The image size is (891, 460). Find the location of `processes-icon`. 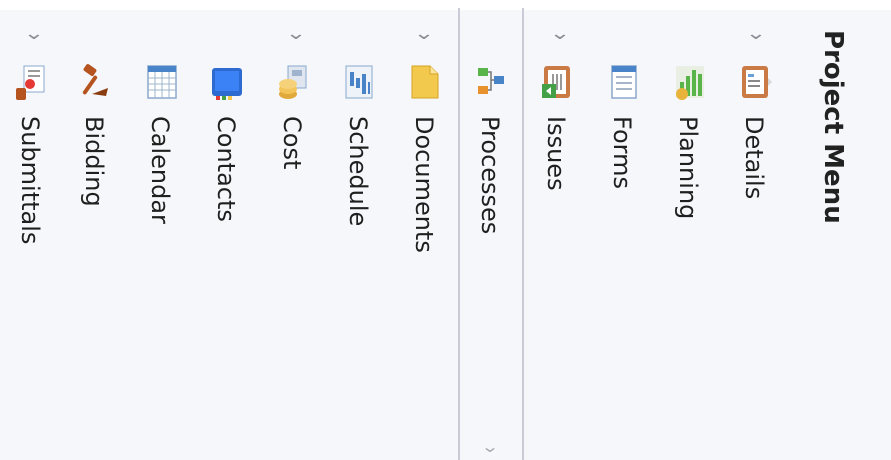

processes-icon is located at coordinates (491, 82).